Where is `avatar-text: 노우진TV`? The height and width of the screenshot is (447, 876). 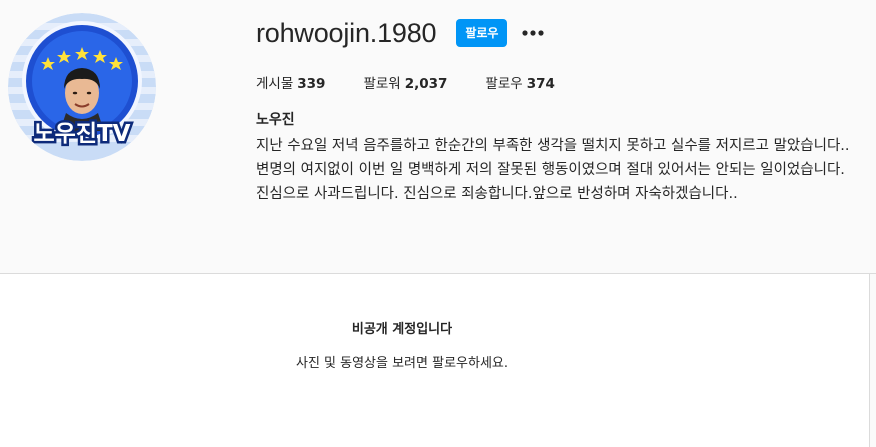 avatar-text: 노우진TV is located at coordinates (82, 134).